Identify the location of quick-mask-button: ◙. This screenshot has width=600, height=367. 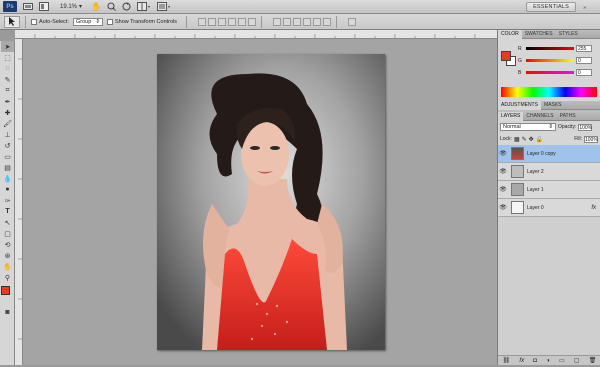
(7, 312).